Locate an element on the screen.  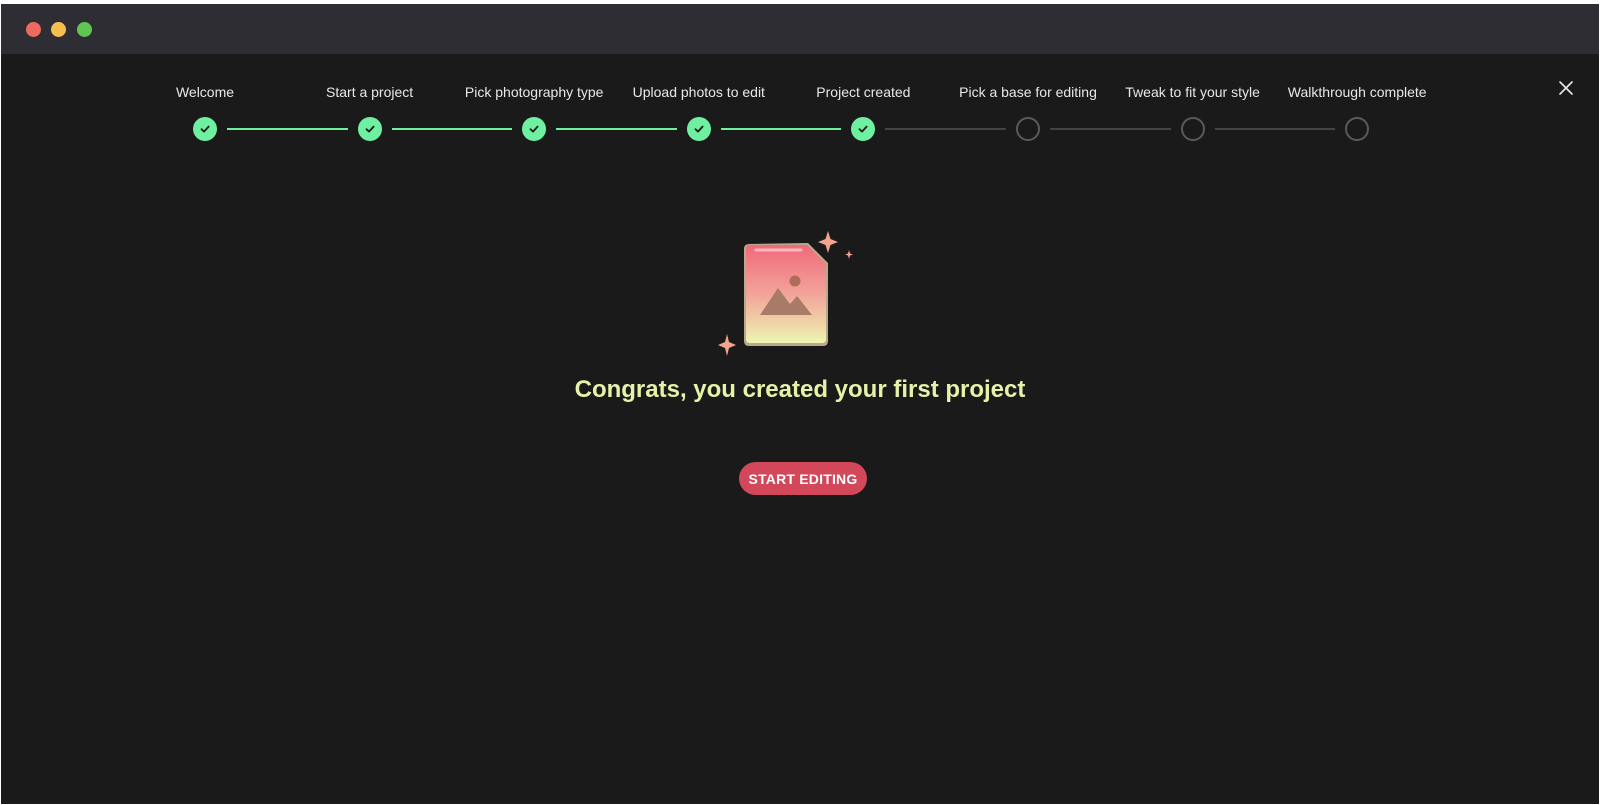
close-walkthrough-button is located at coordinates (1566, 88).